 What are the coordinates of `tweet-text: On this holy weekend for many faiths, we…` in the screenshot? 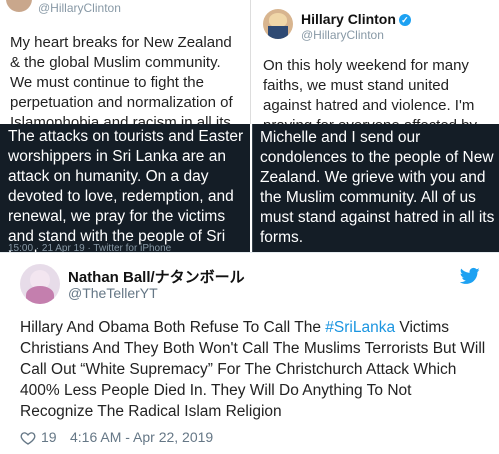 It's located at (370, 90).